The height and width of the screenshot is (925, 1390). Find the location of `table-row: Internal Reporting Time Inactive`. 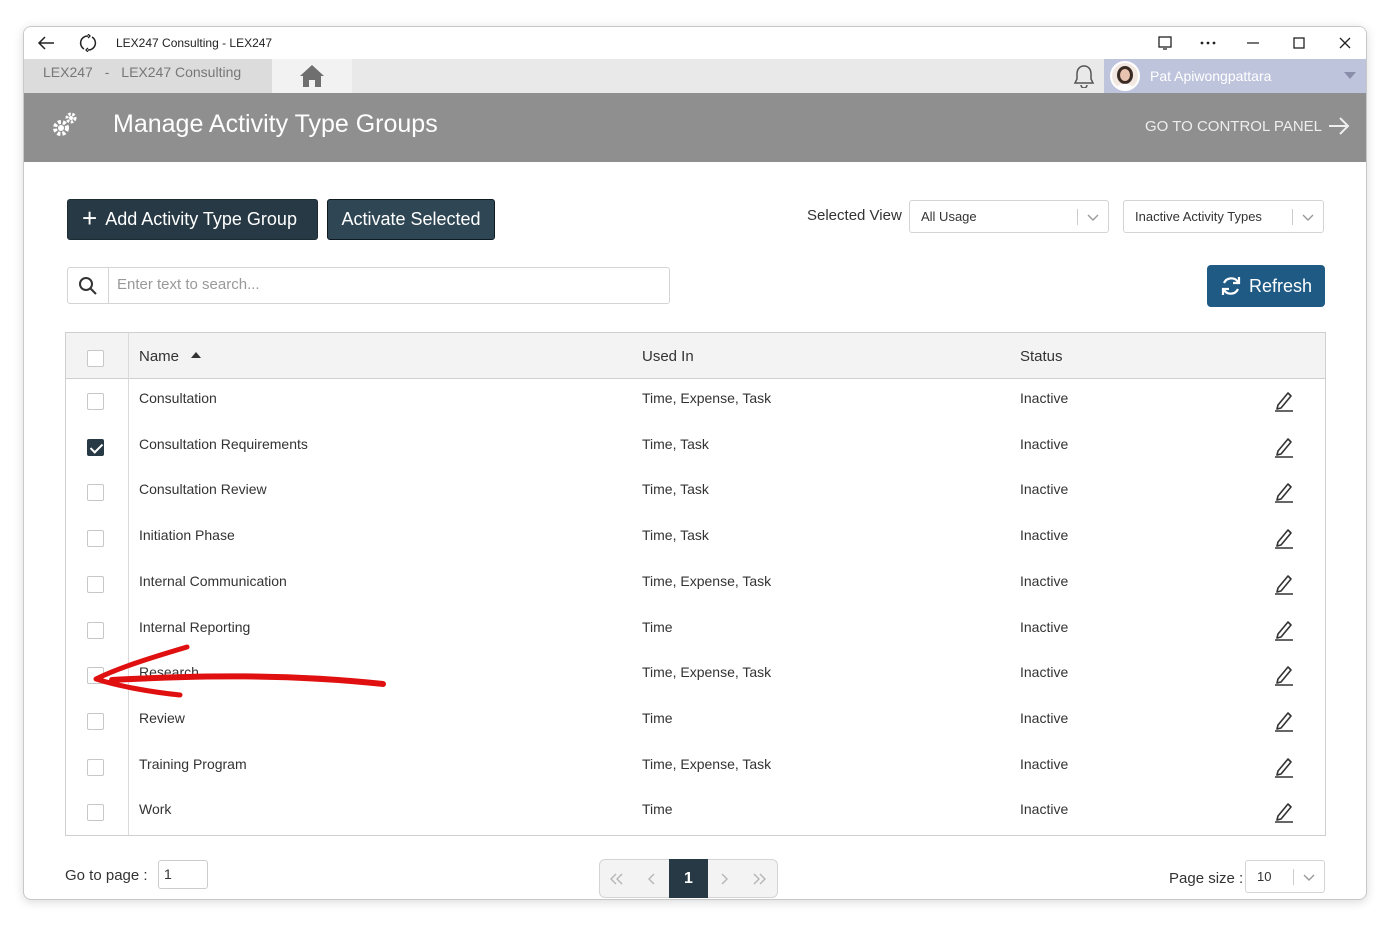

table-row: Internal Reporting Time Inactive is located at coordinates (695, 631).